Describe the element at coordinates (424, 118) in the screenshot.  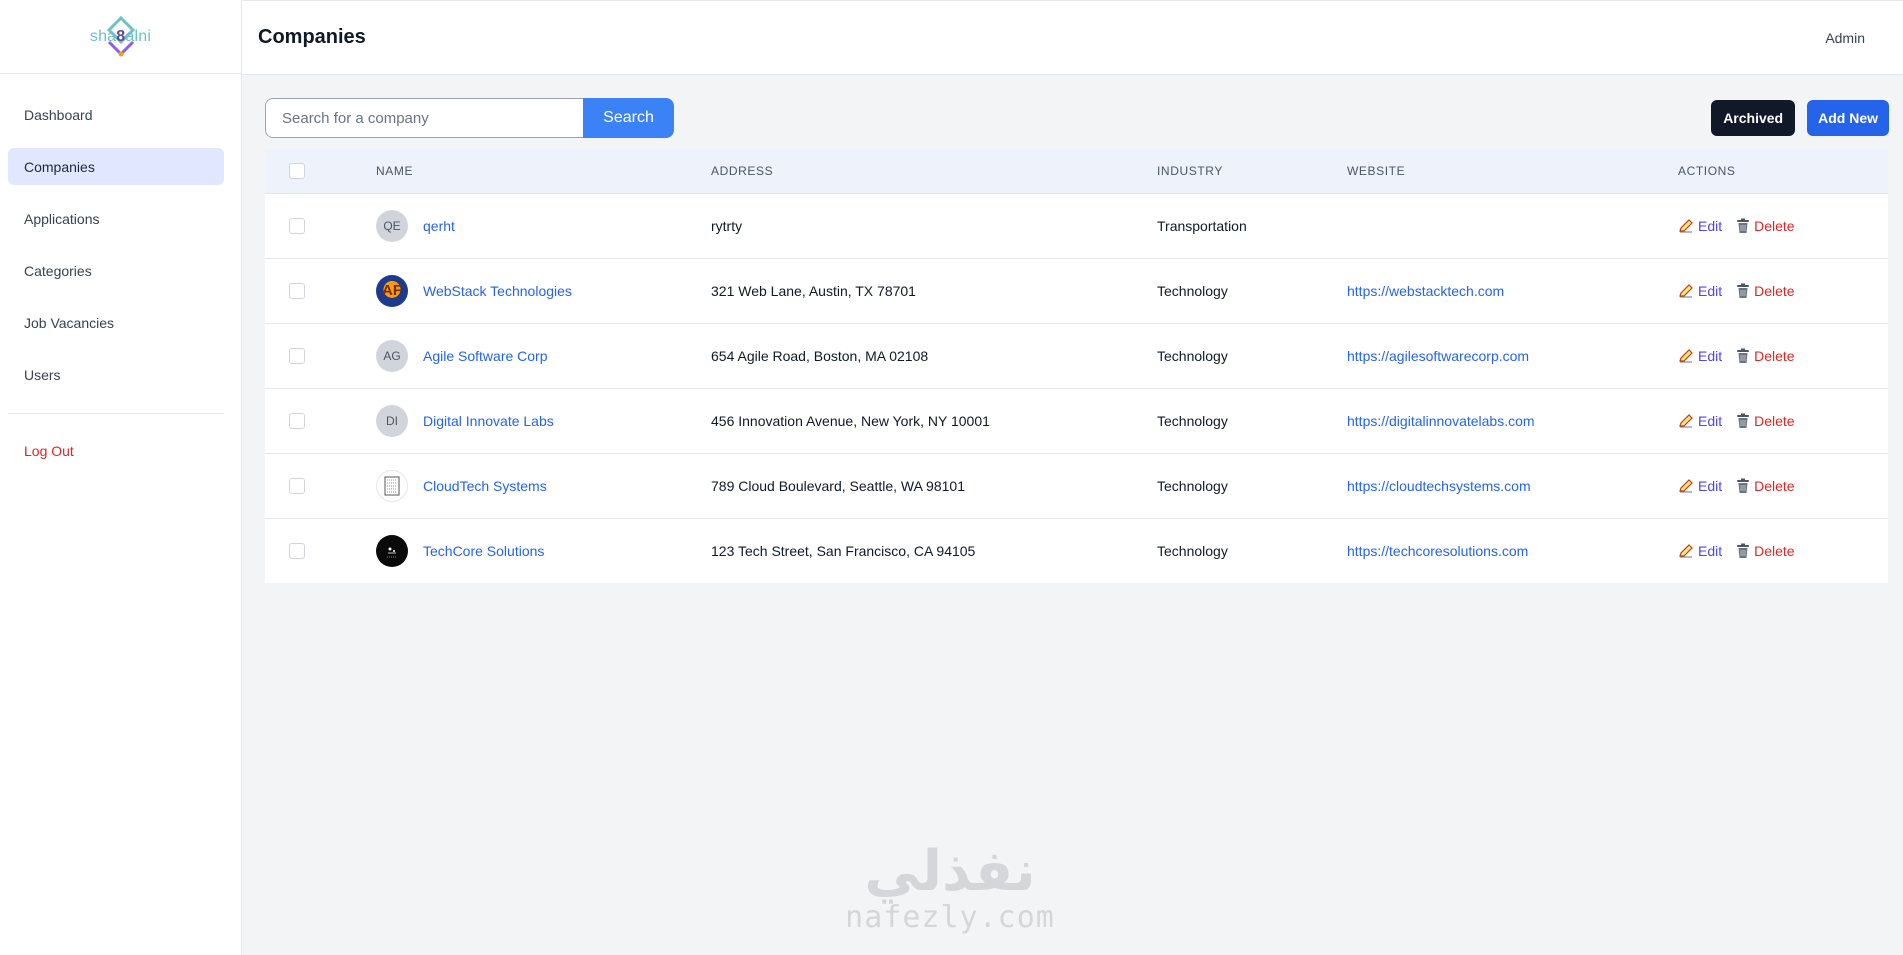
I see `search-input` at that location.